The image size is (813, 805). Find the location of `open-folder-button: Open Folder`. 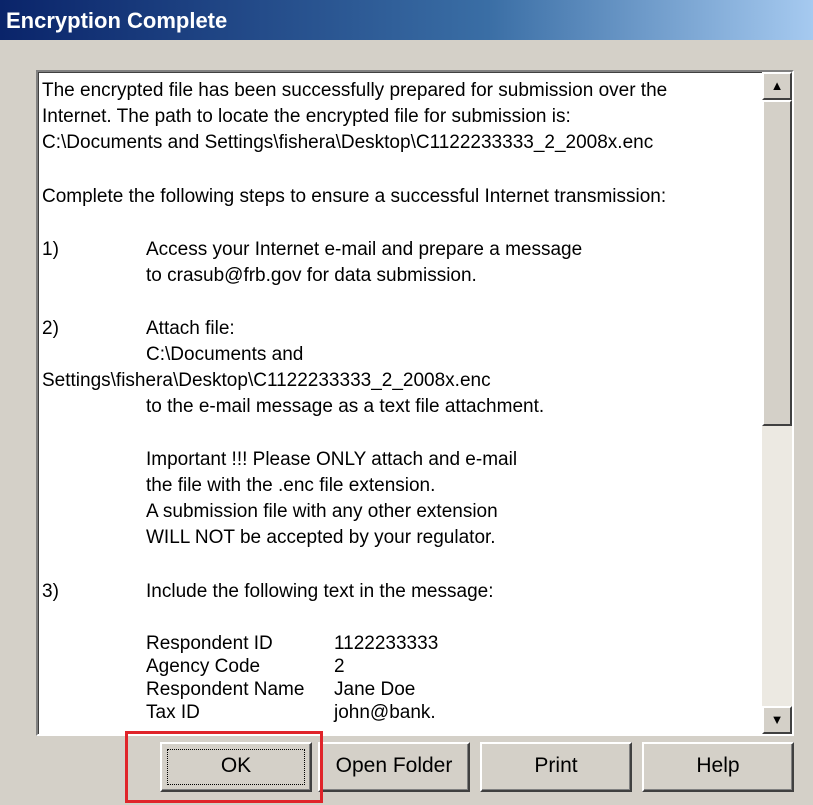

open-folder-button: Open Folder is located at coordinates (394, 767).